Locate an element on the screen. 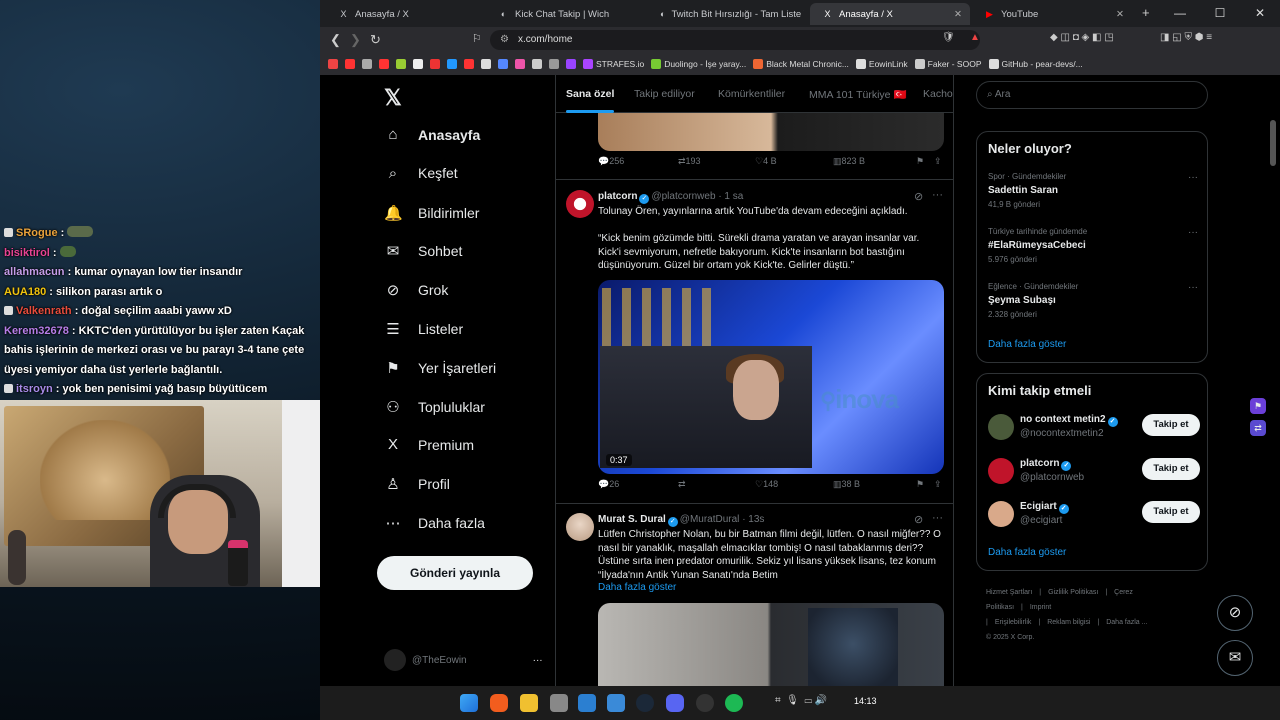 Image resolution: width=1280 pixels, height=720 pixels. chat-username: SRogue is located at coordinates (37, 233).